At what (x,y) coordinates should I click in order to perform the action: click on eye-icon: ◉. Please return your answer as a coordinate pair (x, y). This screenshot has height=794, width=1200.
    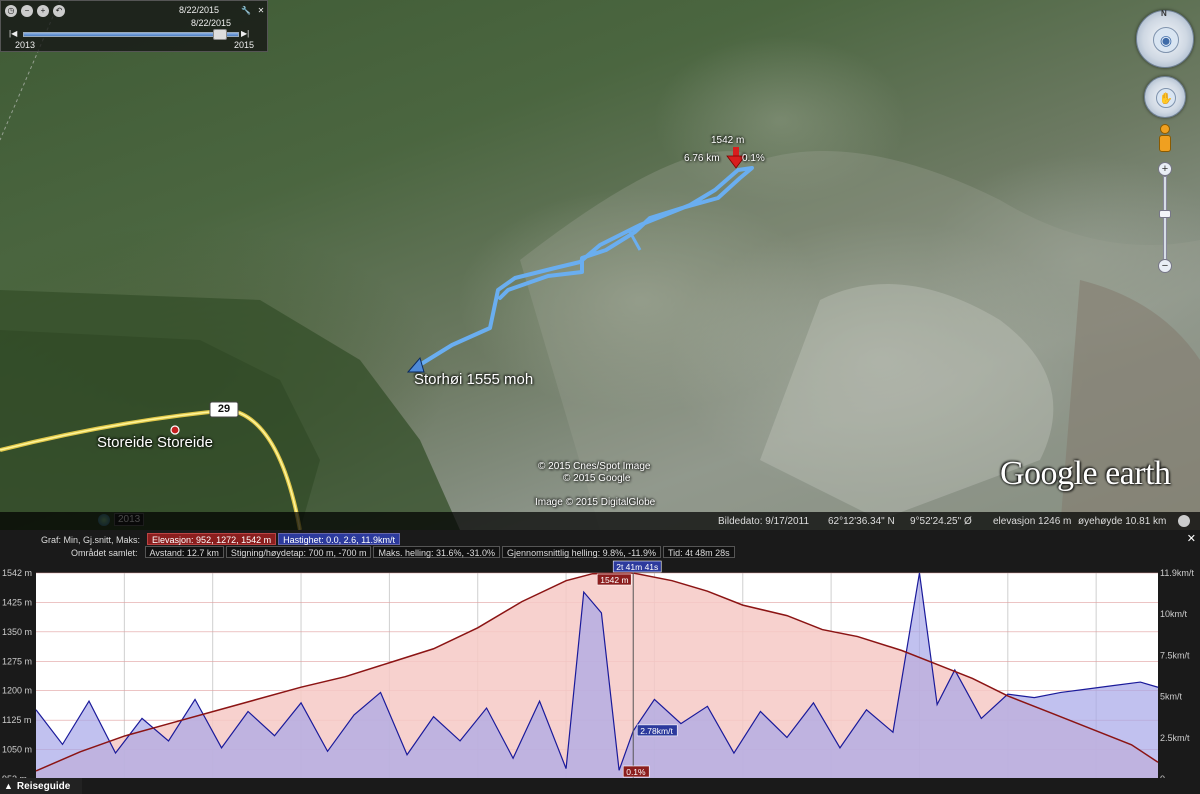
    Looking at the image, I should click on (1166, 40).